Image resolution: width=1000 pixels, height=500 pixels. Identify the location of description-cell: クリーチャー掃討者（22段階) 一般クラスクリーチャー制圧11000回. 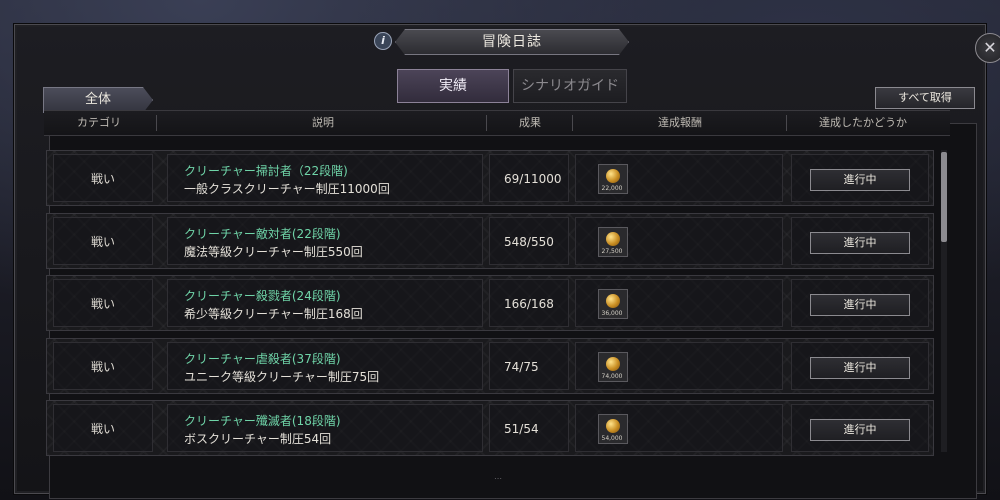
(325, 178).